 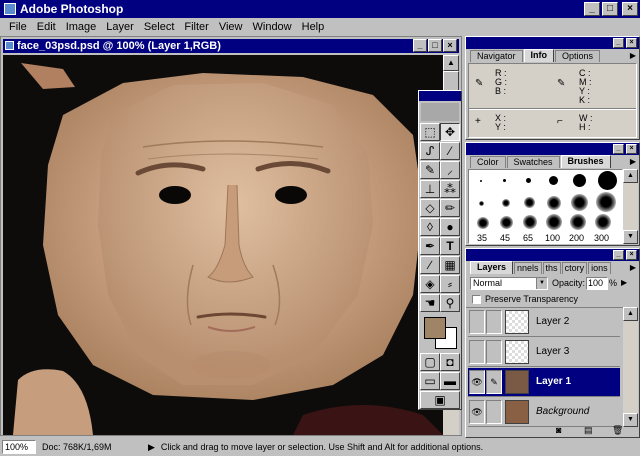 I want to click on tab-actions: ions, so click(x=599, y=268).